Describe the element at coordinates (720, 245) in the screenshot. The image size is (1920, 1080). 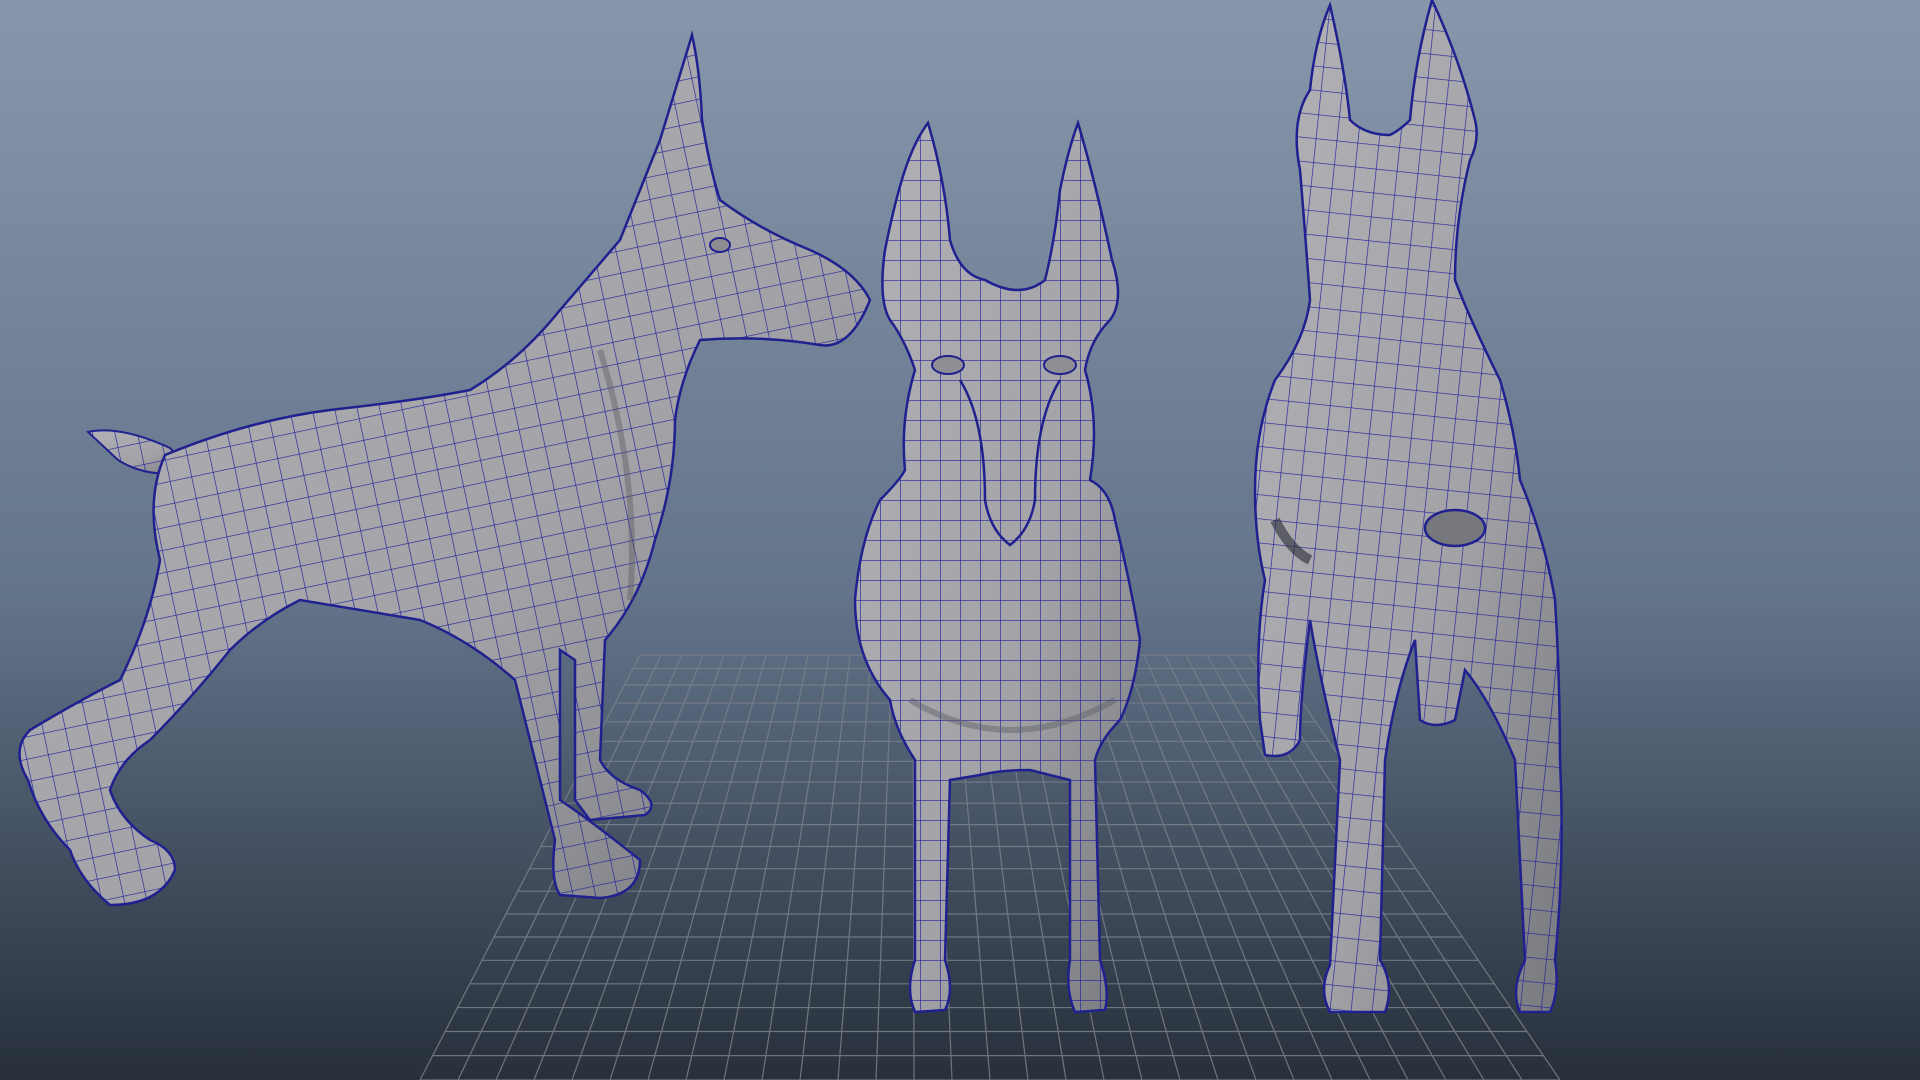
I see `side-eye` at that location.